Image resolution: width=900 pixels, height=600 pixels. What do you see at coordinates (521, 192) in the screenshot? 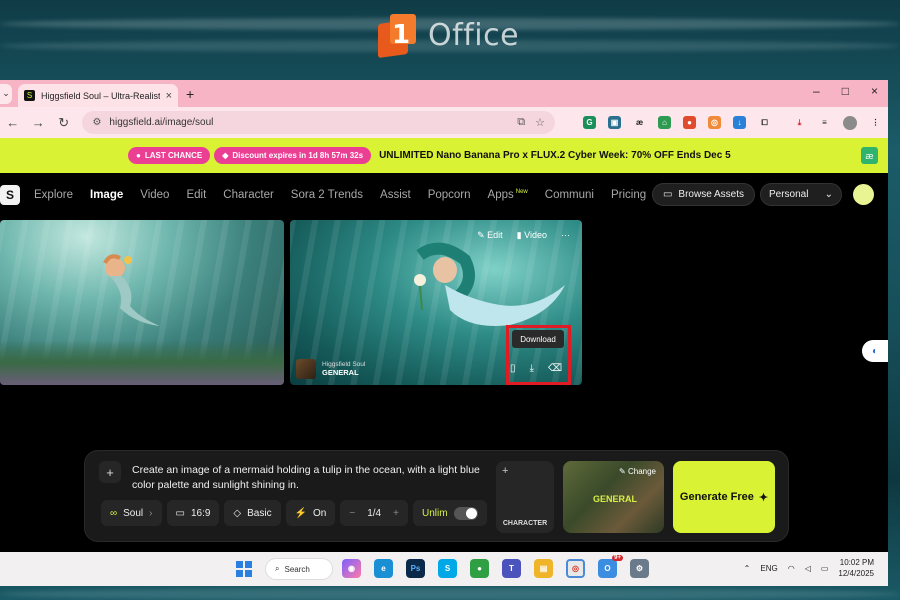
I see `new-badge: New` at bounding box center [521, 192].